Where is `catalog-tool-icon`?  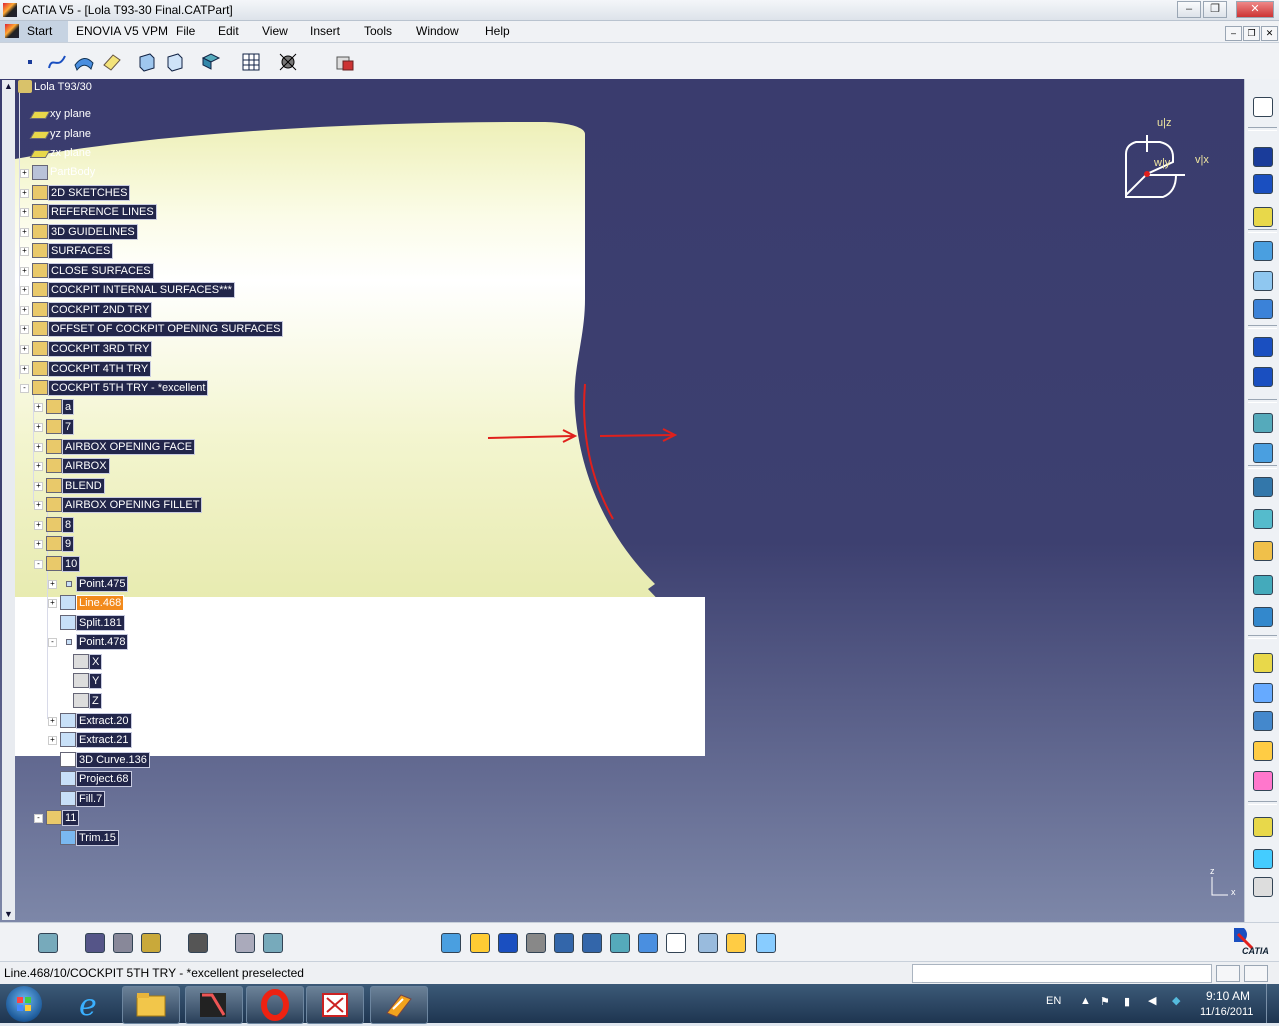
catalog-tool-icon is located at coordinates (345, 62).